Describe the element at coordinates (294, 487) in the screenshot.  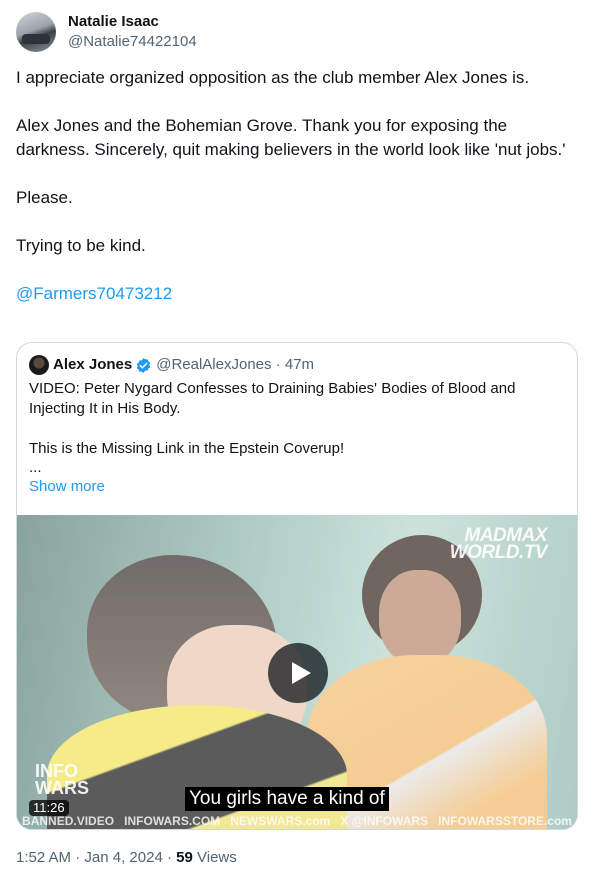
I see `show-more-link: Show more` at that location.